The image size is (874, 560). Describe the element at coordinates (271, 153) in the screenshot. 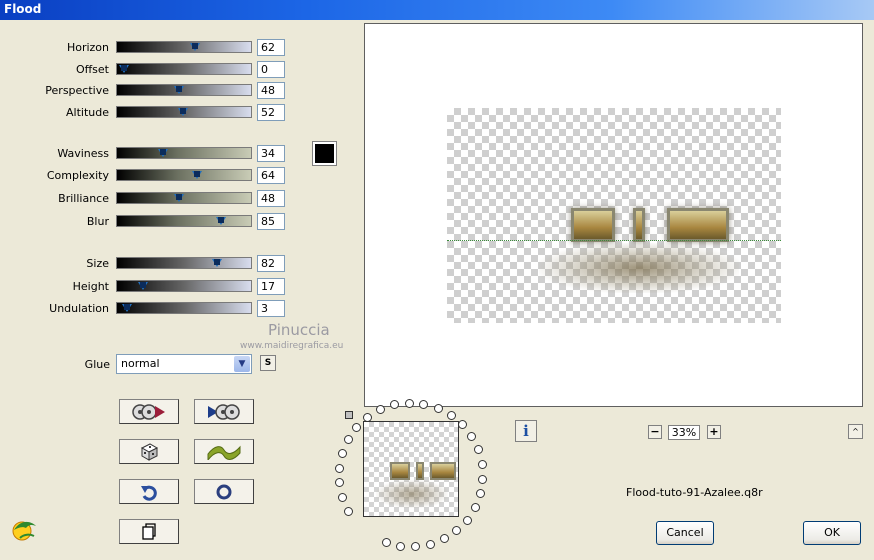

I see `waviness-value-field: 34` at that location.